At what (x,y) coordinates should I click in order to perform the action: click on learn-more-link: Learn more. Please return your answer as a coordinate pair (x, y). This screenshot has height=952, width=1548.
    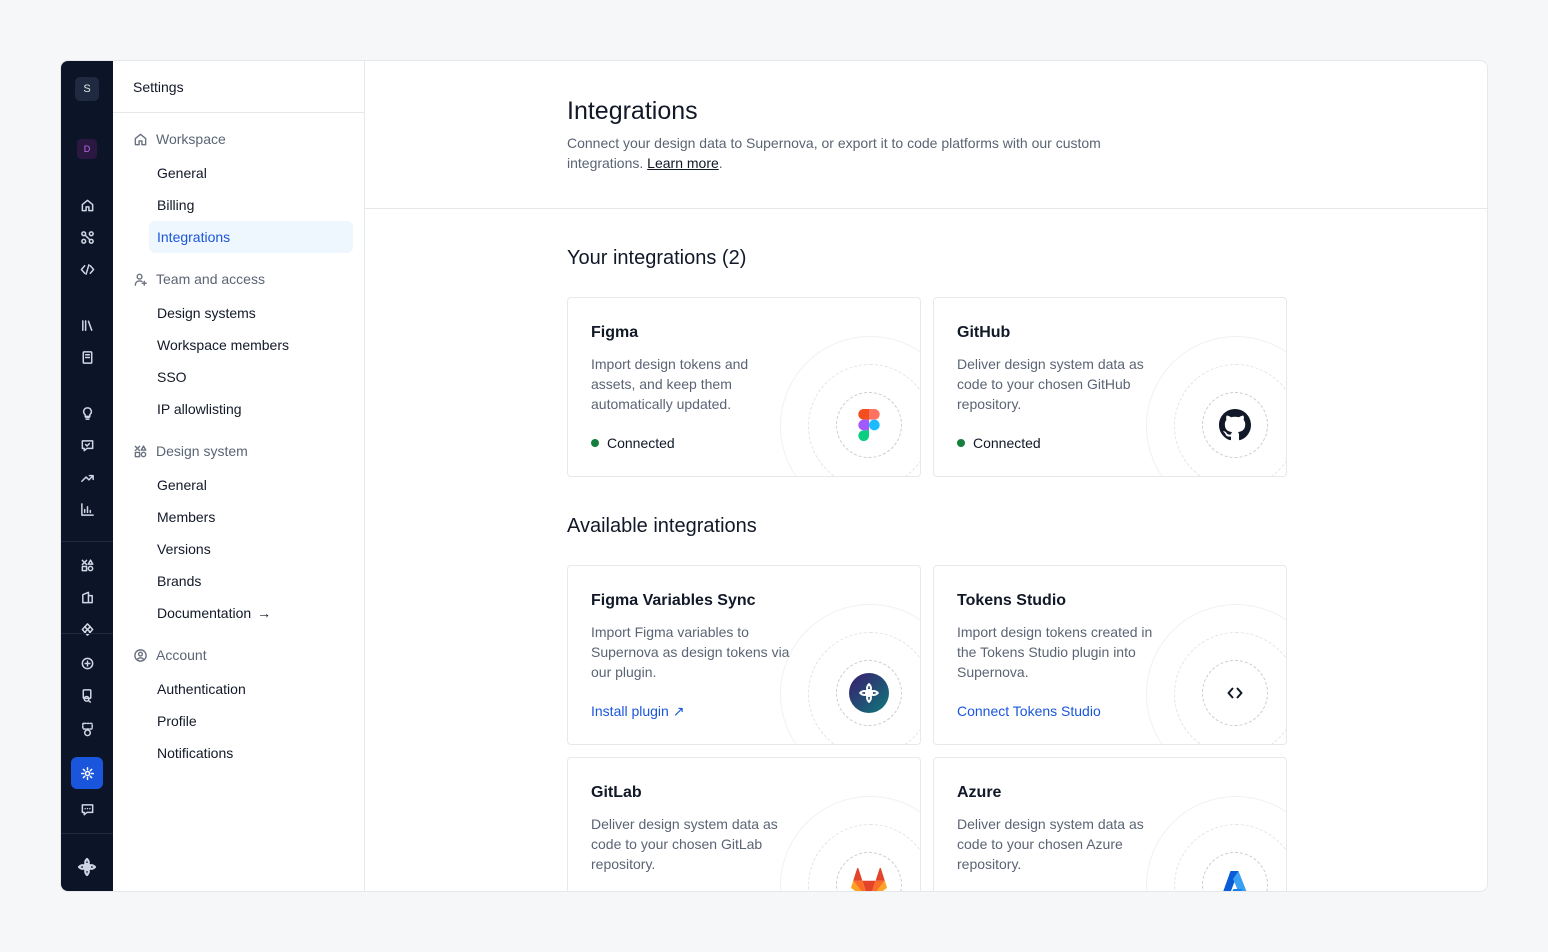
    Looking at the image, I should click on (683, 163).